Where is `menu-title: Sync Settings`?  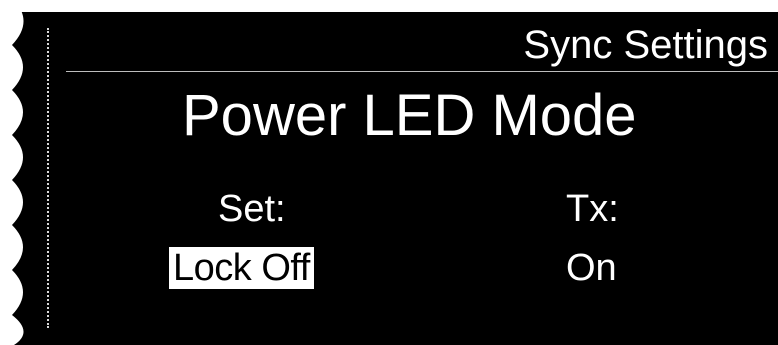 menu-title: Sync Settings is located at coordinates (645, 45).